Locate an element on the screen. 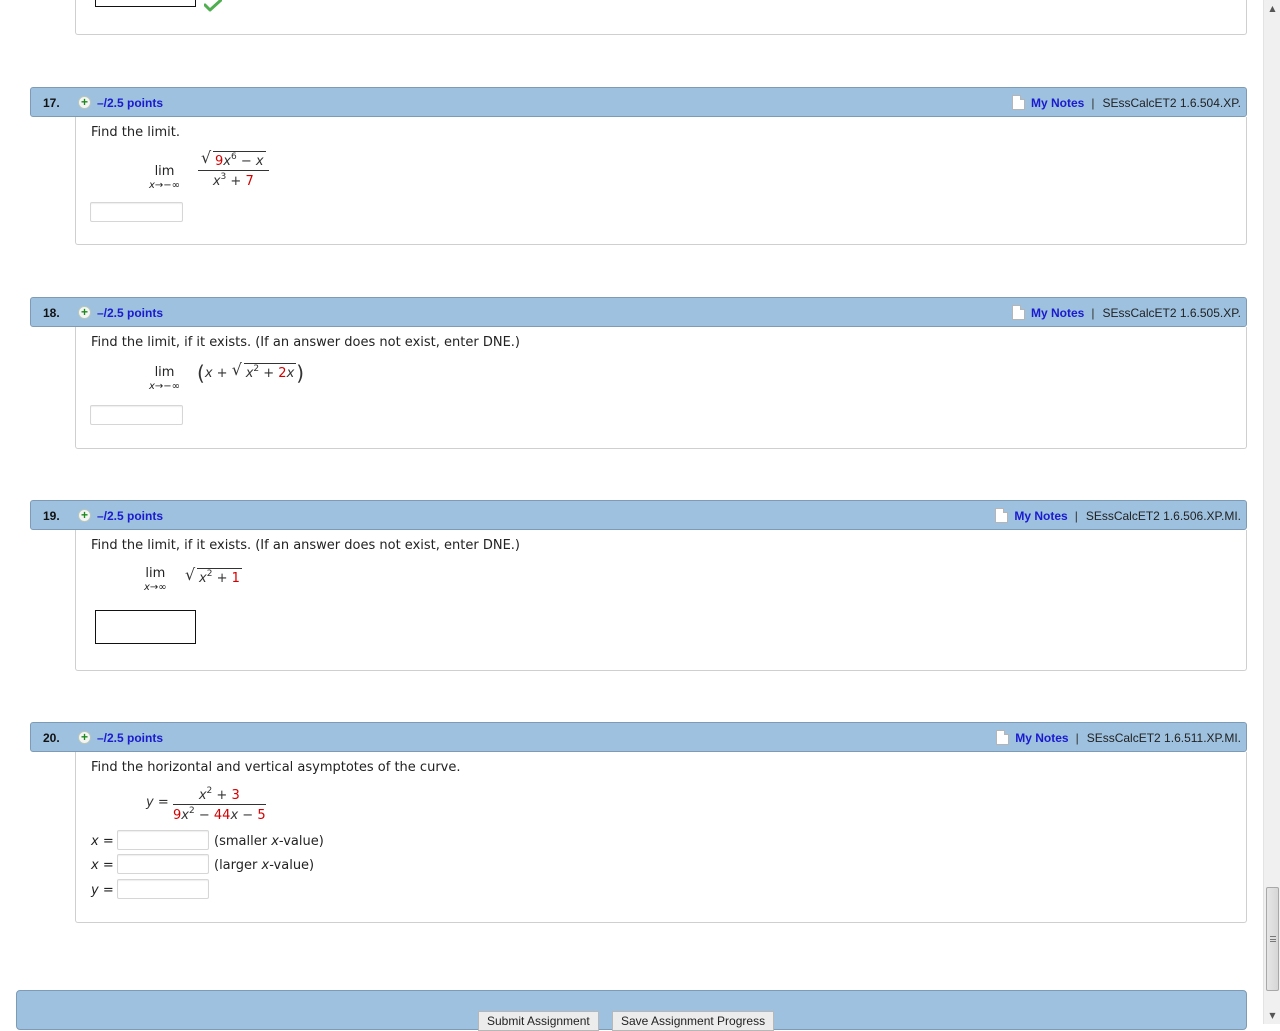  scroll-down-arrow-icon: ▼ is located at coordinates (1272, 1015).